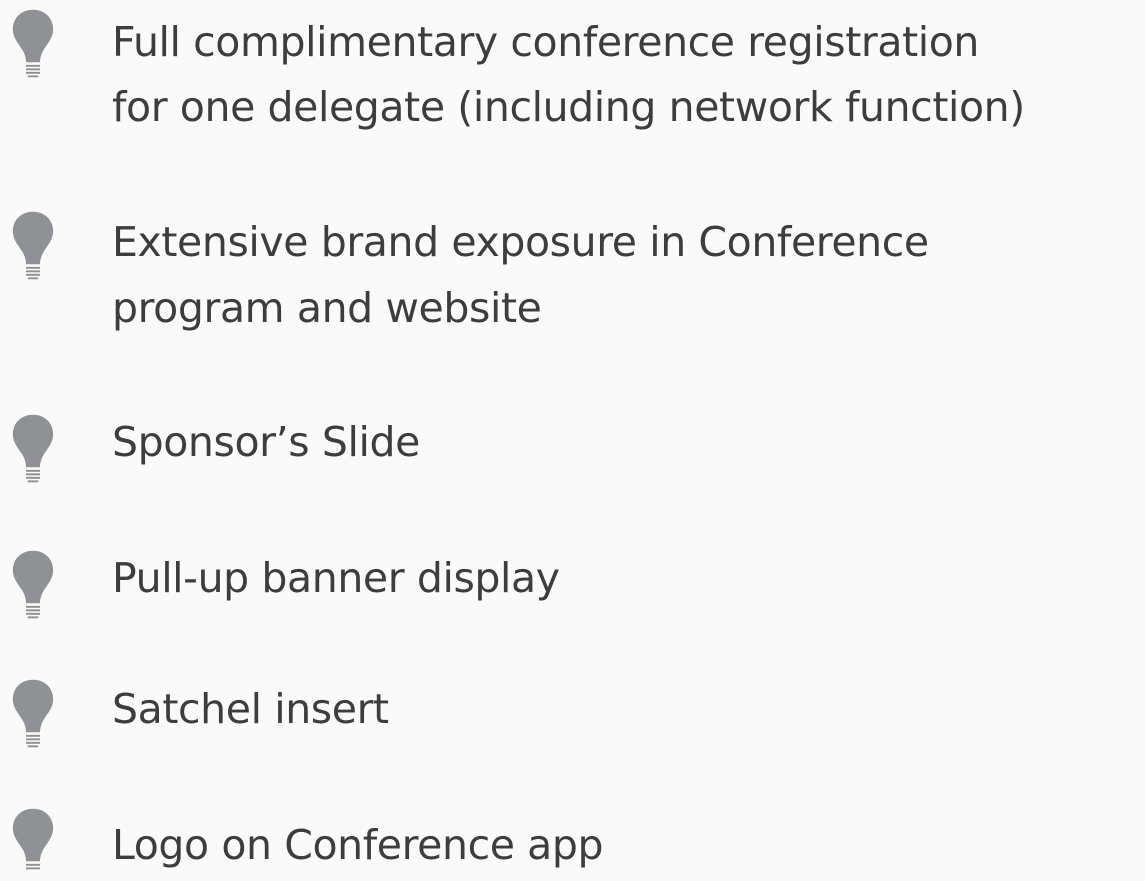 This screenshot has width=1145, height=881. Describe the element at coordinates (250, 709) in the screenshot. I see `list-item-line: Satchel insert` at that location.